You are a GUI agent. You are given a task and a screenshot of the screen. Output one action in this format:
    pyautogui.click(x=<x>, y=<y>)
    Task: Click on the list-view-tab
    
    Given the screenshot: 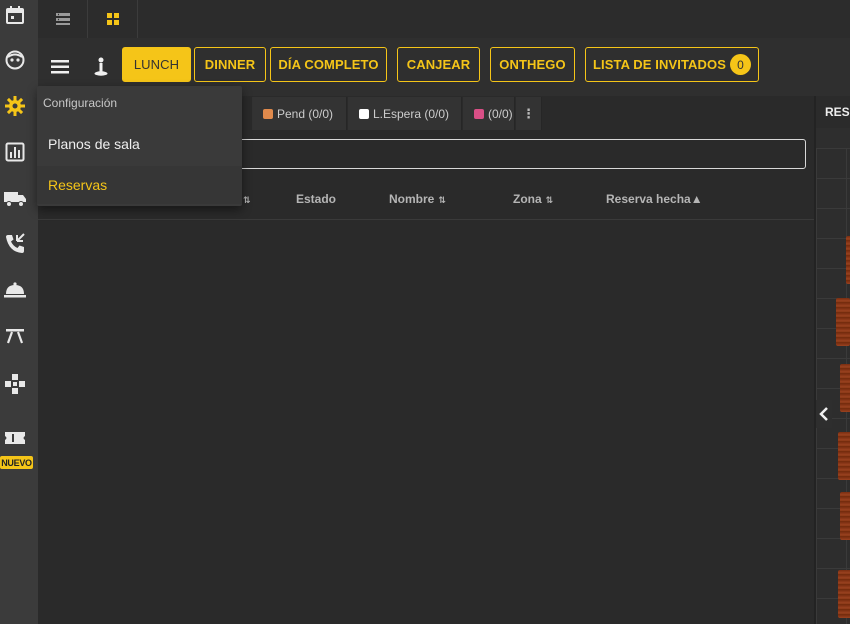 What is the action you would take?
    pyautogui.click(x=63, y=19)
    